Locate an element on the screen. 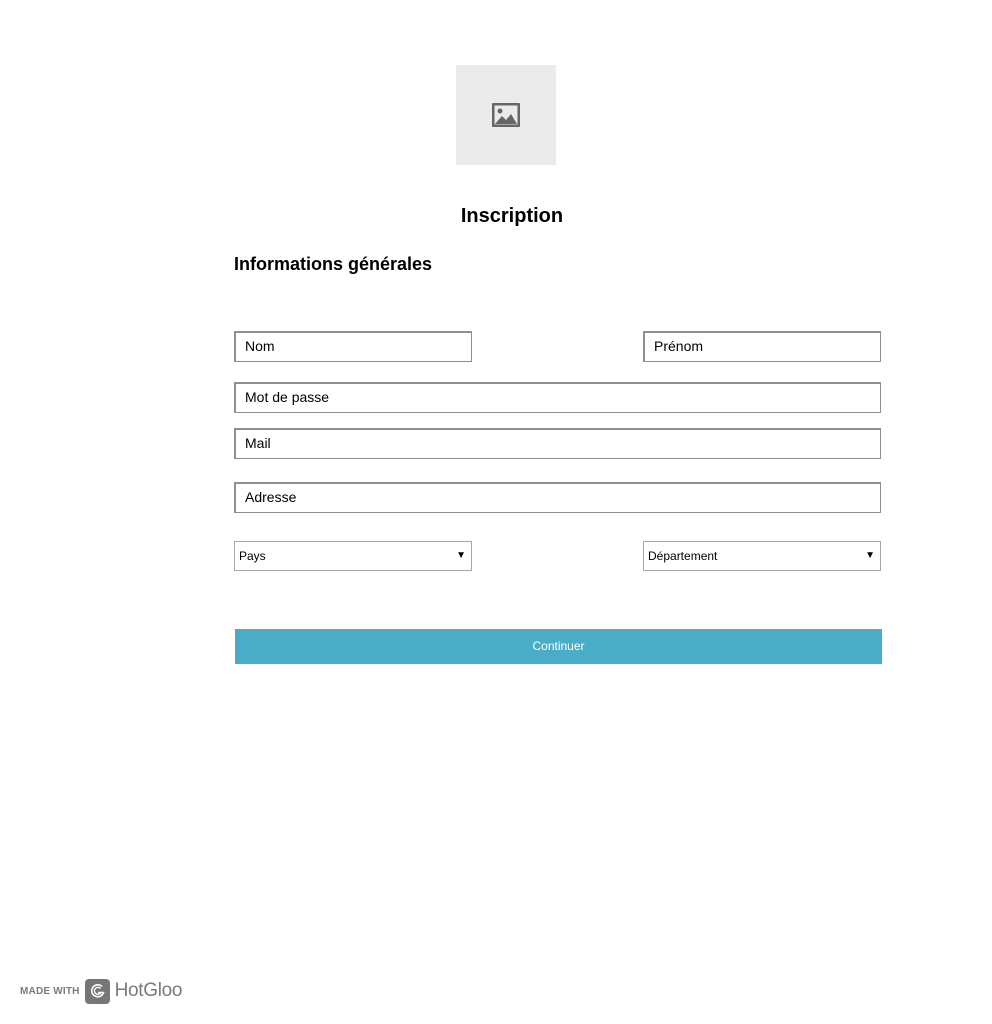  country-select: Pays ▼ is located at coordinates (353, 556).